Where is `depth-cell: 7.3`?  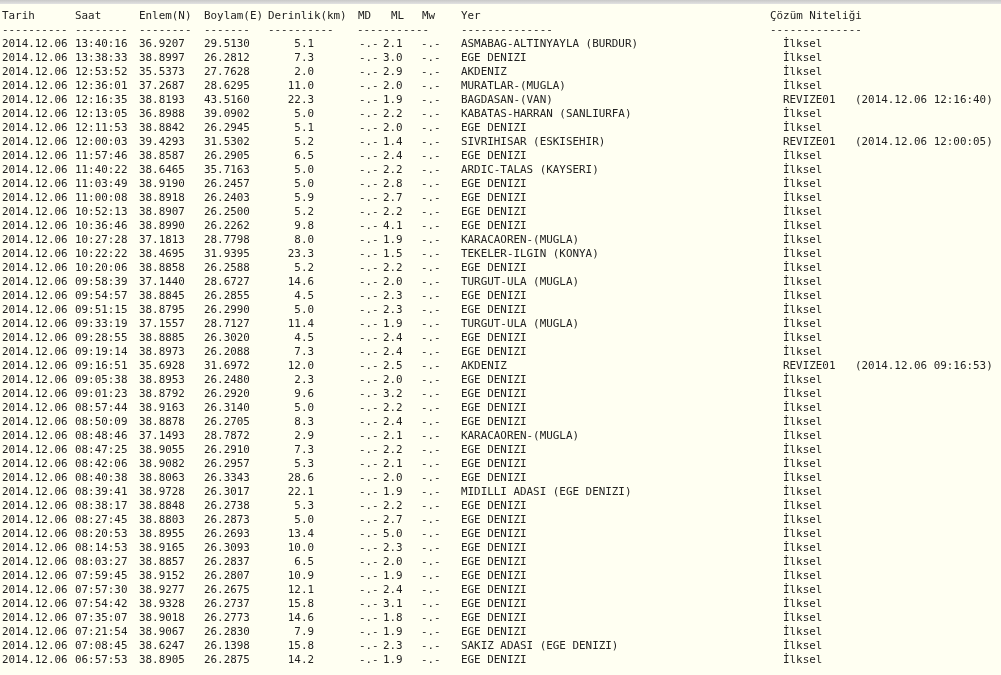 depth-cell: 7.3 is located at coordinates (304, 58).